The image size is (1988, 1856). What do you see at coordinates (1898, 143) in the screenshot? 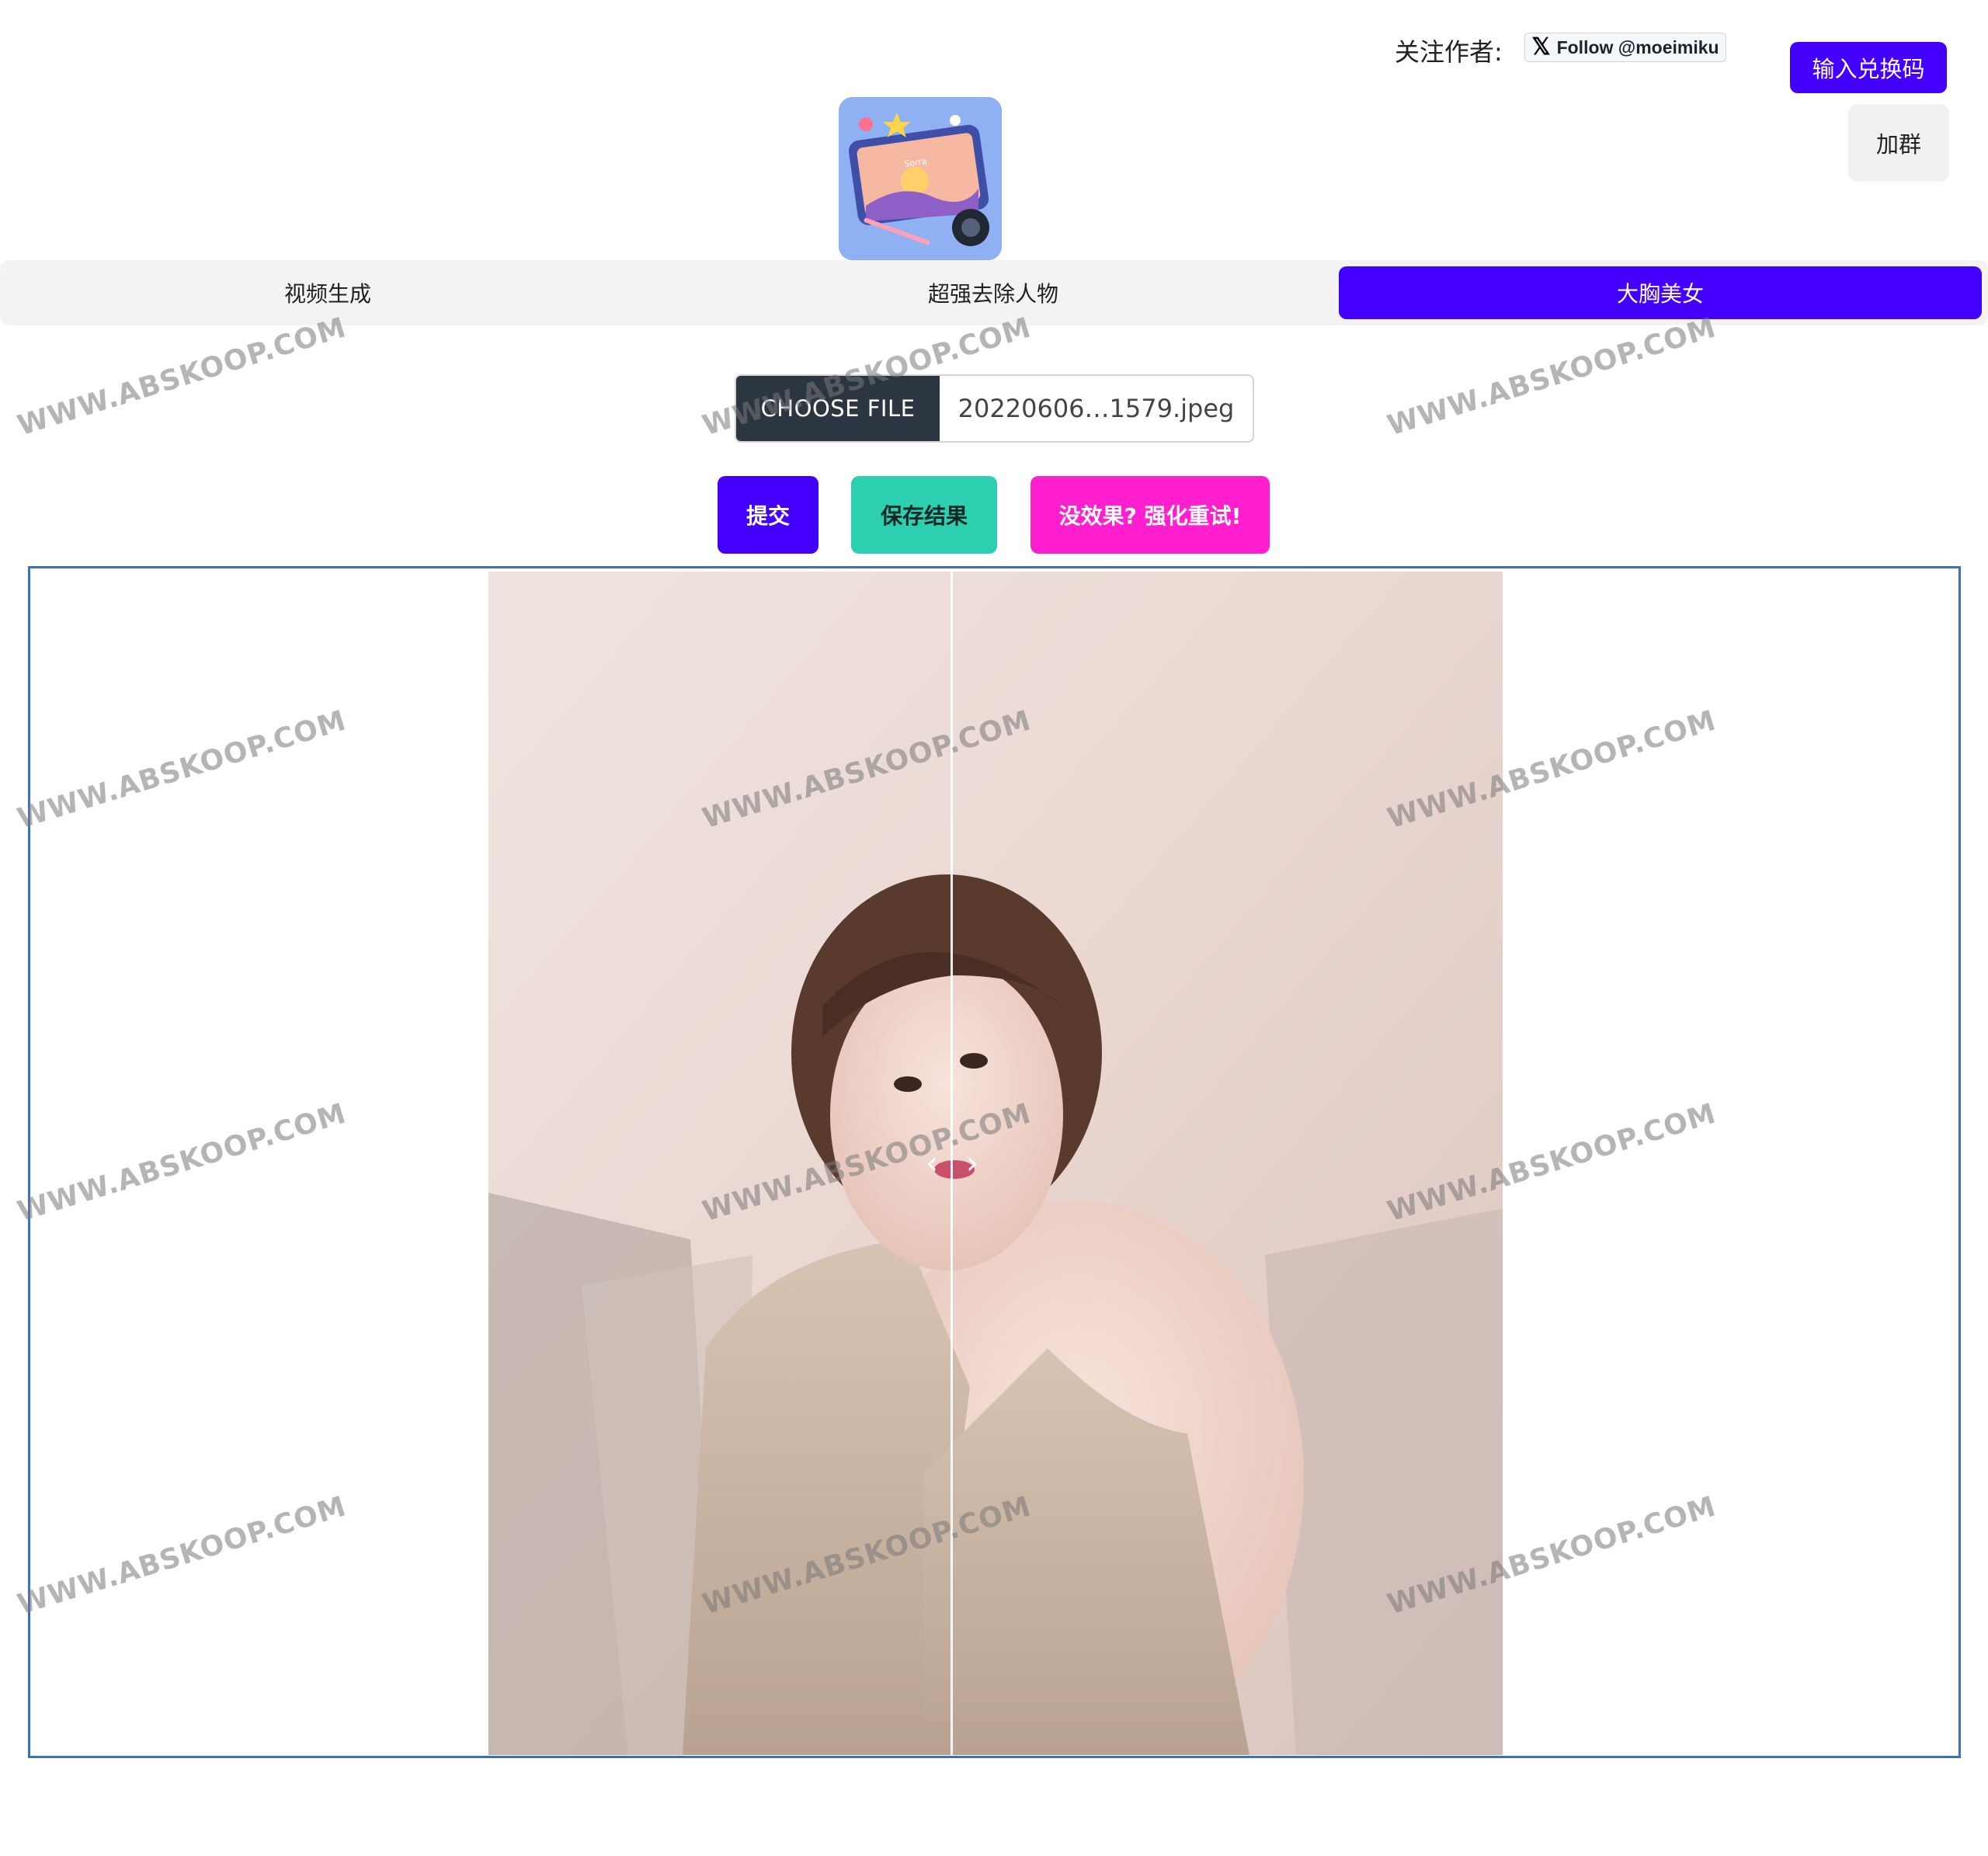
I see `join-group-button: 加群` at bounding box center [1898, 143].